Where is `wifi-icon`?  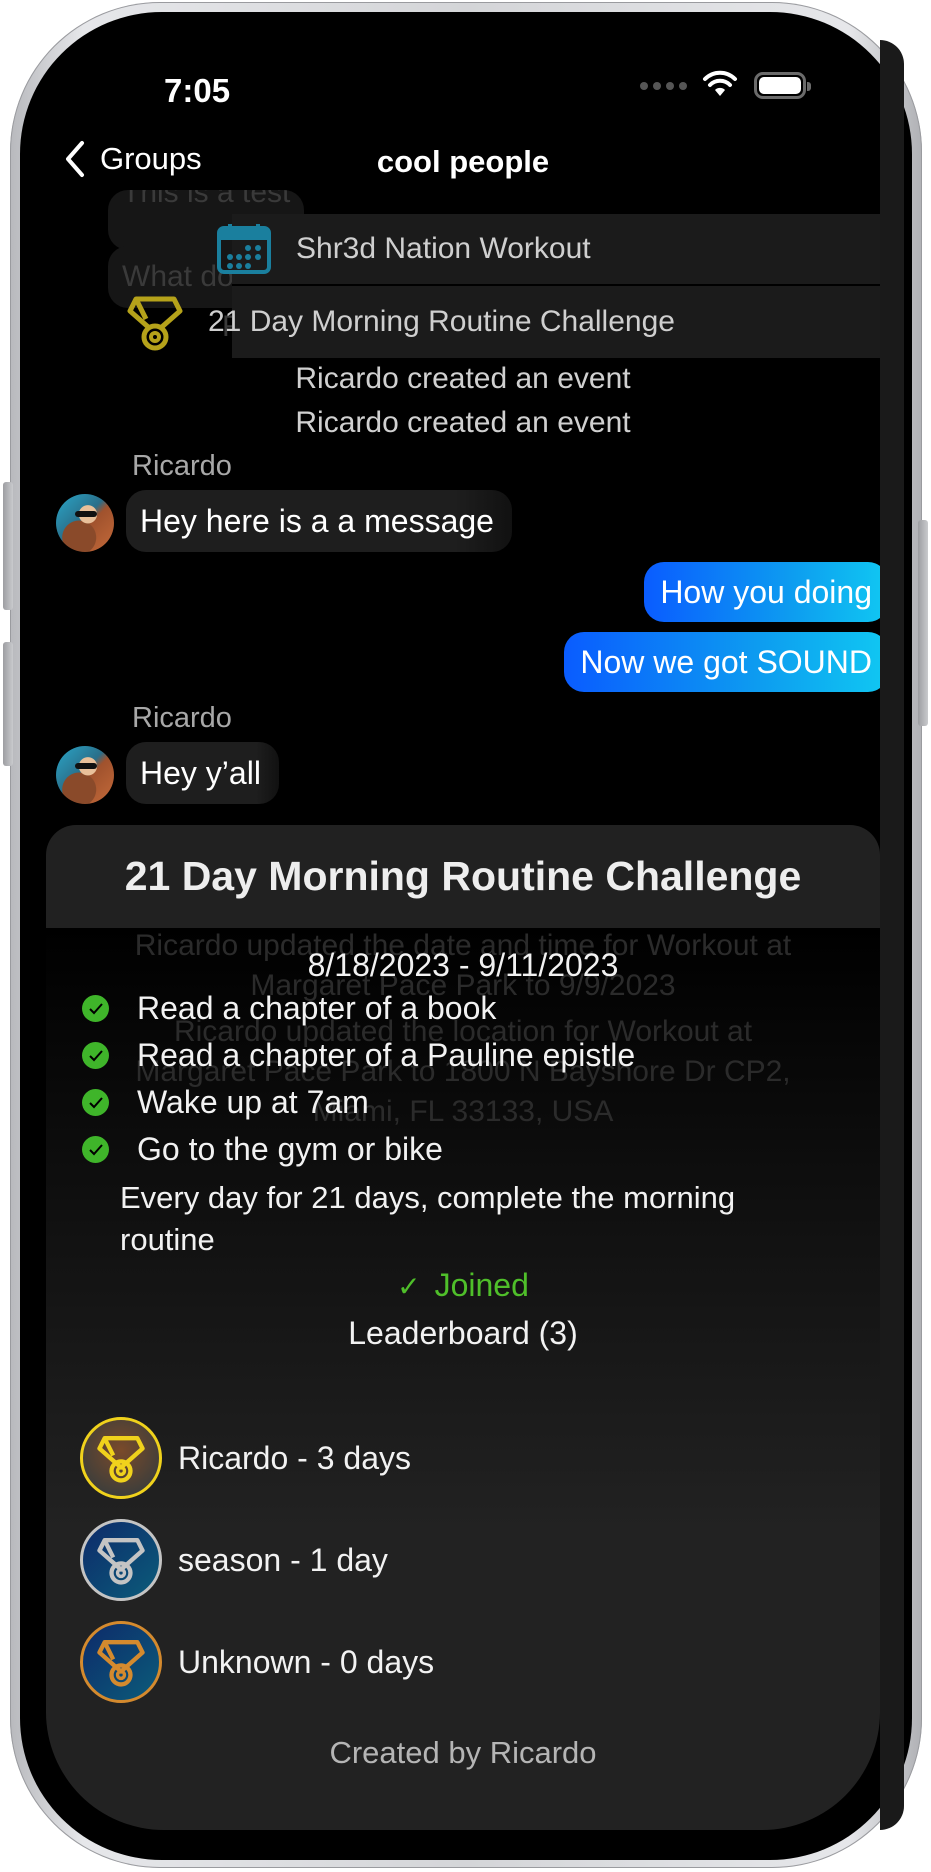 wifi-icon is located at coordinates (720, 83).